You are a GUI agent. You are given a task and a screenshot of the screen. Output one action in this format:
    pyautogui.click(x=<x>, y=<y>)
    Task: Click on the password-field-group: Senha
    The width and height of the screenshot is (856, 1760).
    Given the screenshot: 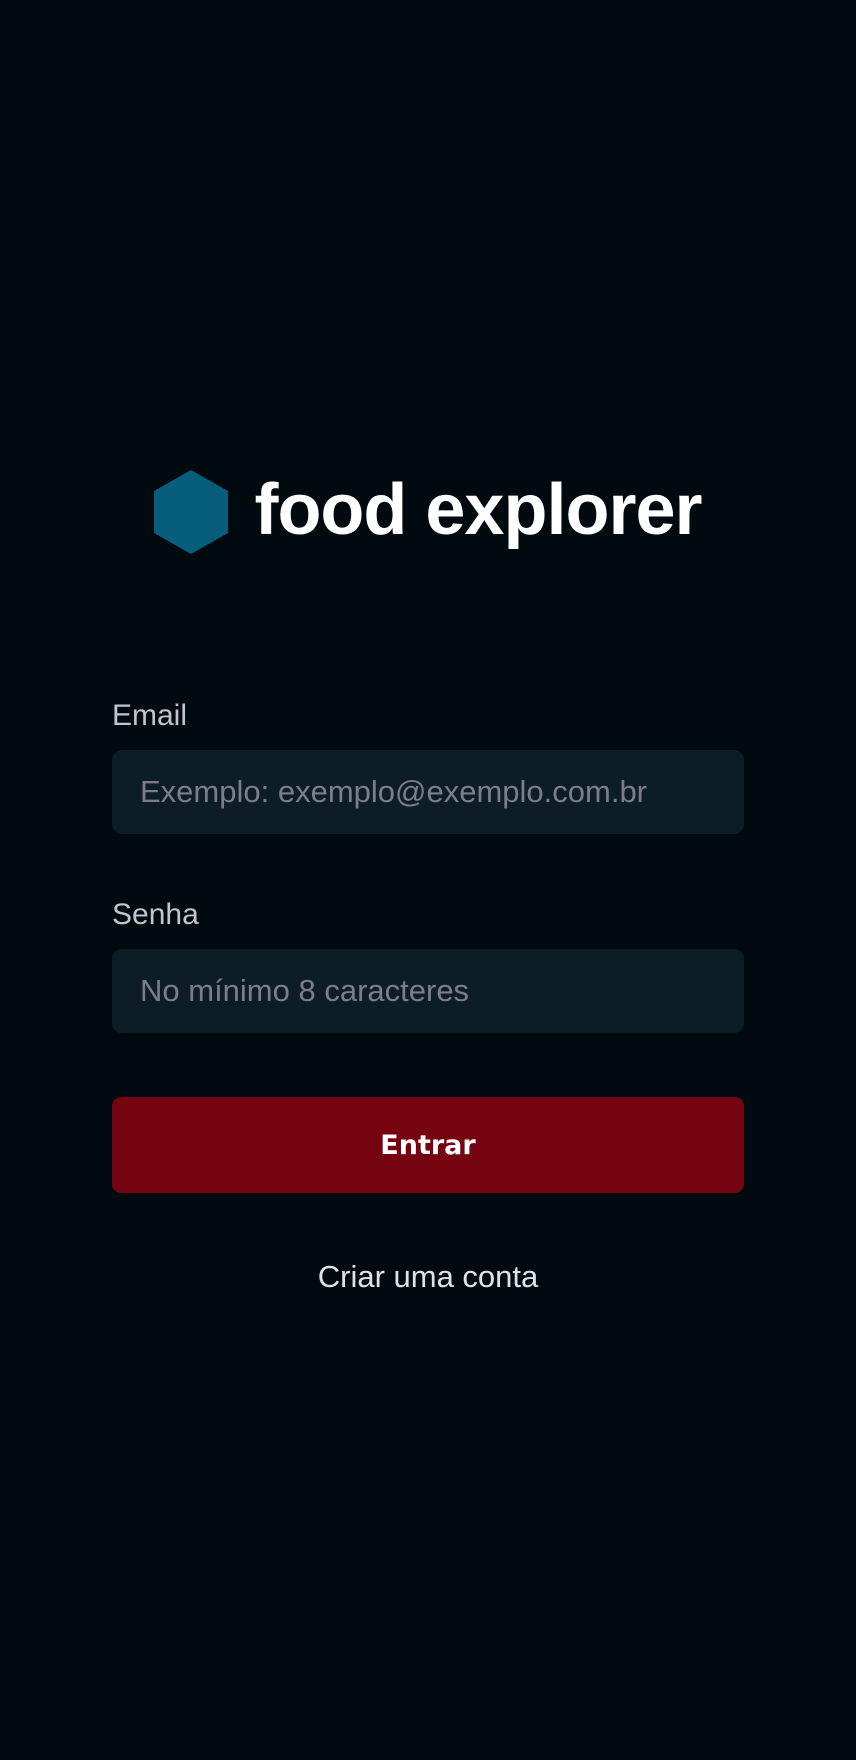 What is the action you would take?
    pyautogui.click(x=428, y=964)
    